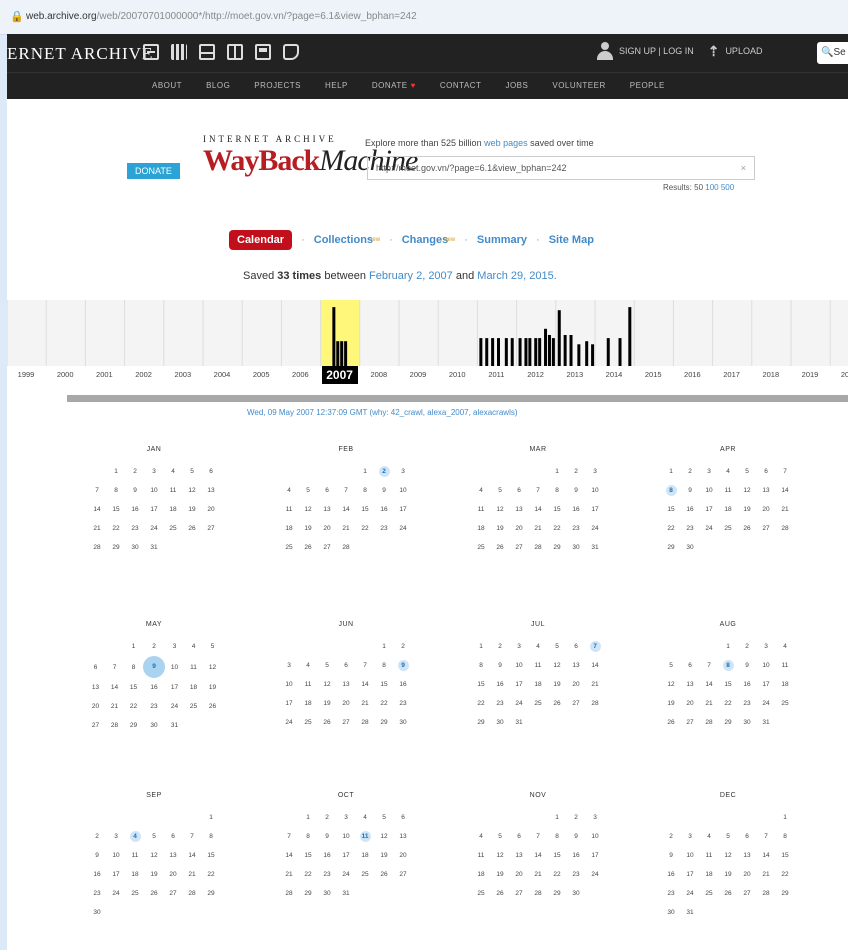  What do you see at coordinates (183, 374) in the screenshot?
I see `year-label-2003: 2003` at bounding box center [183, 374].